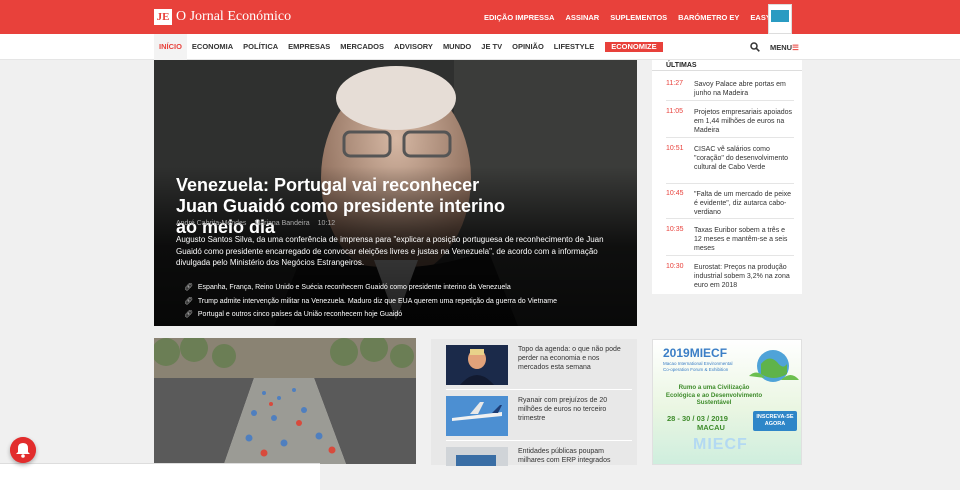 The width and height of the screenshot is (960, 490). What do you see at coordinates (720, 444) in the screenshot?
I see `ad-big-text: MIECF` at bounding box center [720, 444].